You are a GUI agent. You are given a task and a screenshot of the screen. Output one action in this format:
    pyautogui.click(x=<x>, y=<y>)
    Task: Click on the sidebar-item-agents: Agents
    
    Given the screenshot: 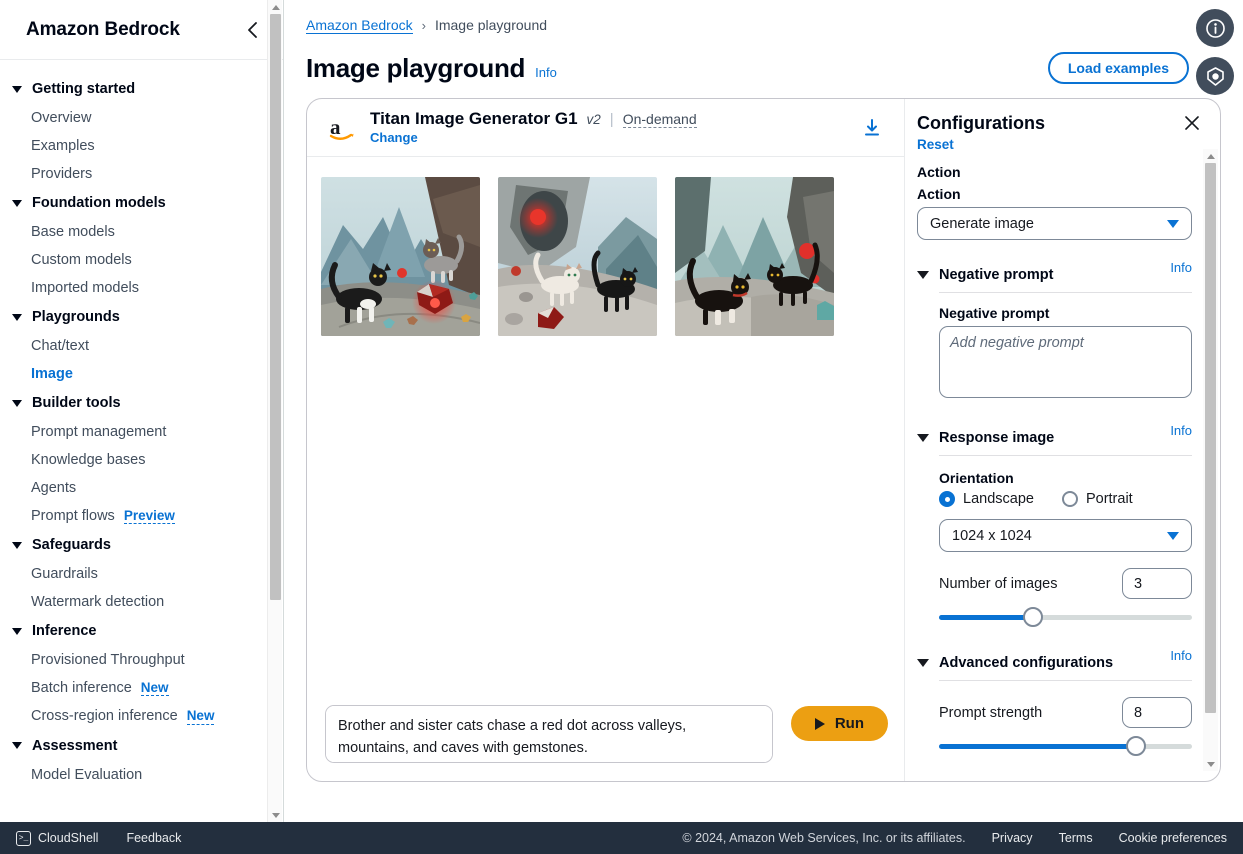 What is the action you would take?
    pyautogui.click(x=141, y=488)
    